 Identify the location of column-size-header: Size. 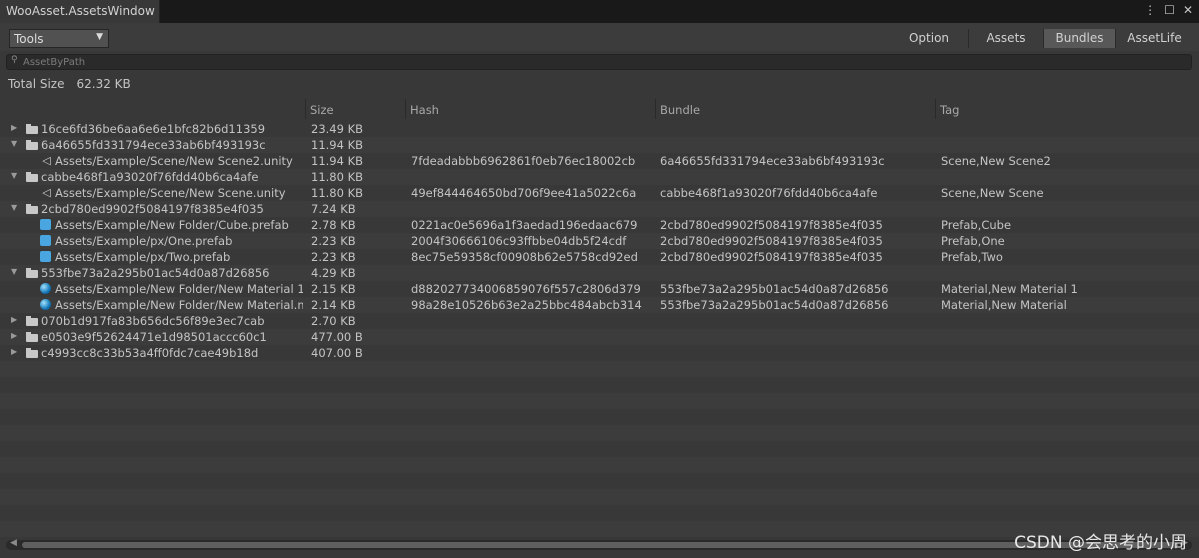
(355, 109).